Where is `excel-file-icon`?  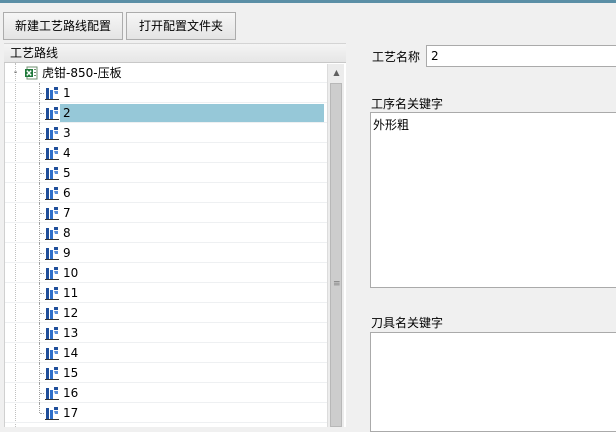 excel-file-icon is located at coordinates (31, 73).